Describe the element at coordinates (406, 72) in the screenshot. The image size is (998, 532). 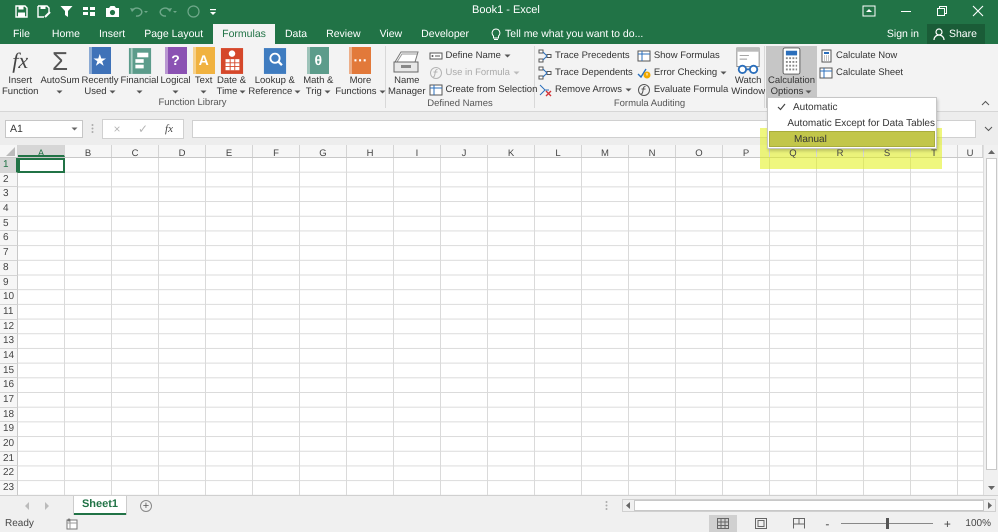
I see `ribbon-button: Name Manager` at that location.